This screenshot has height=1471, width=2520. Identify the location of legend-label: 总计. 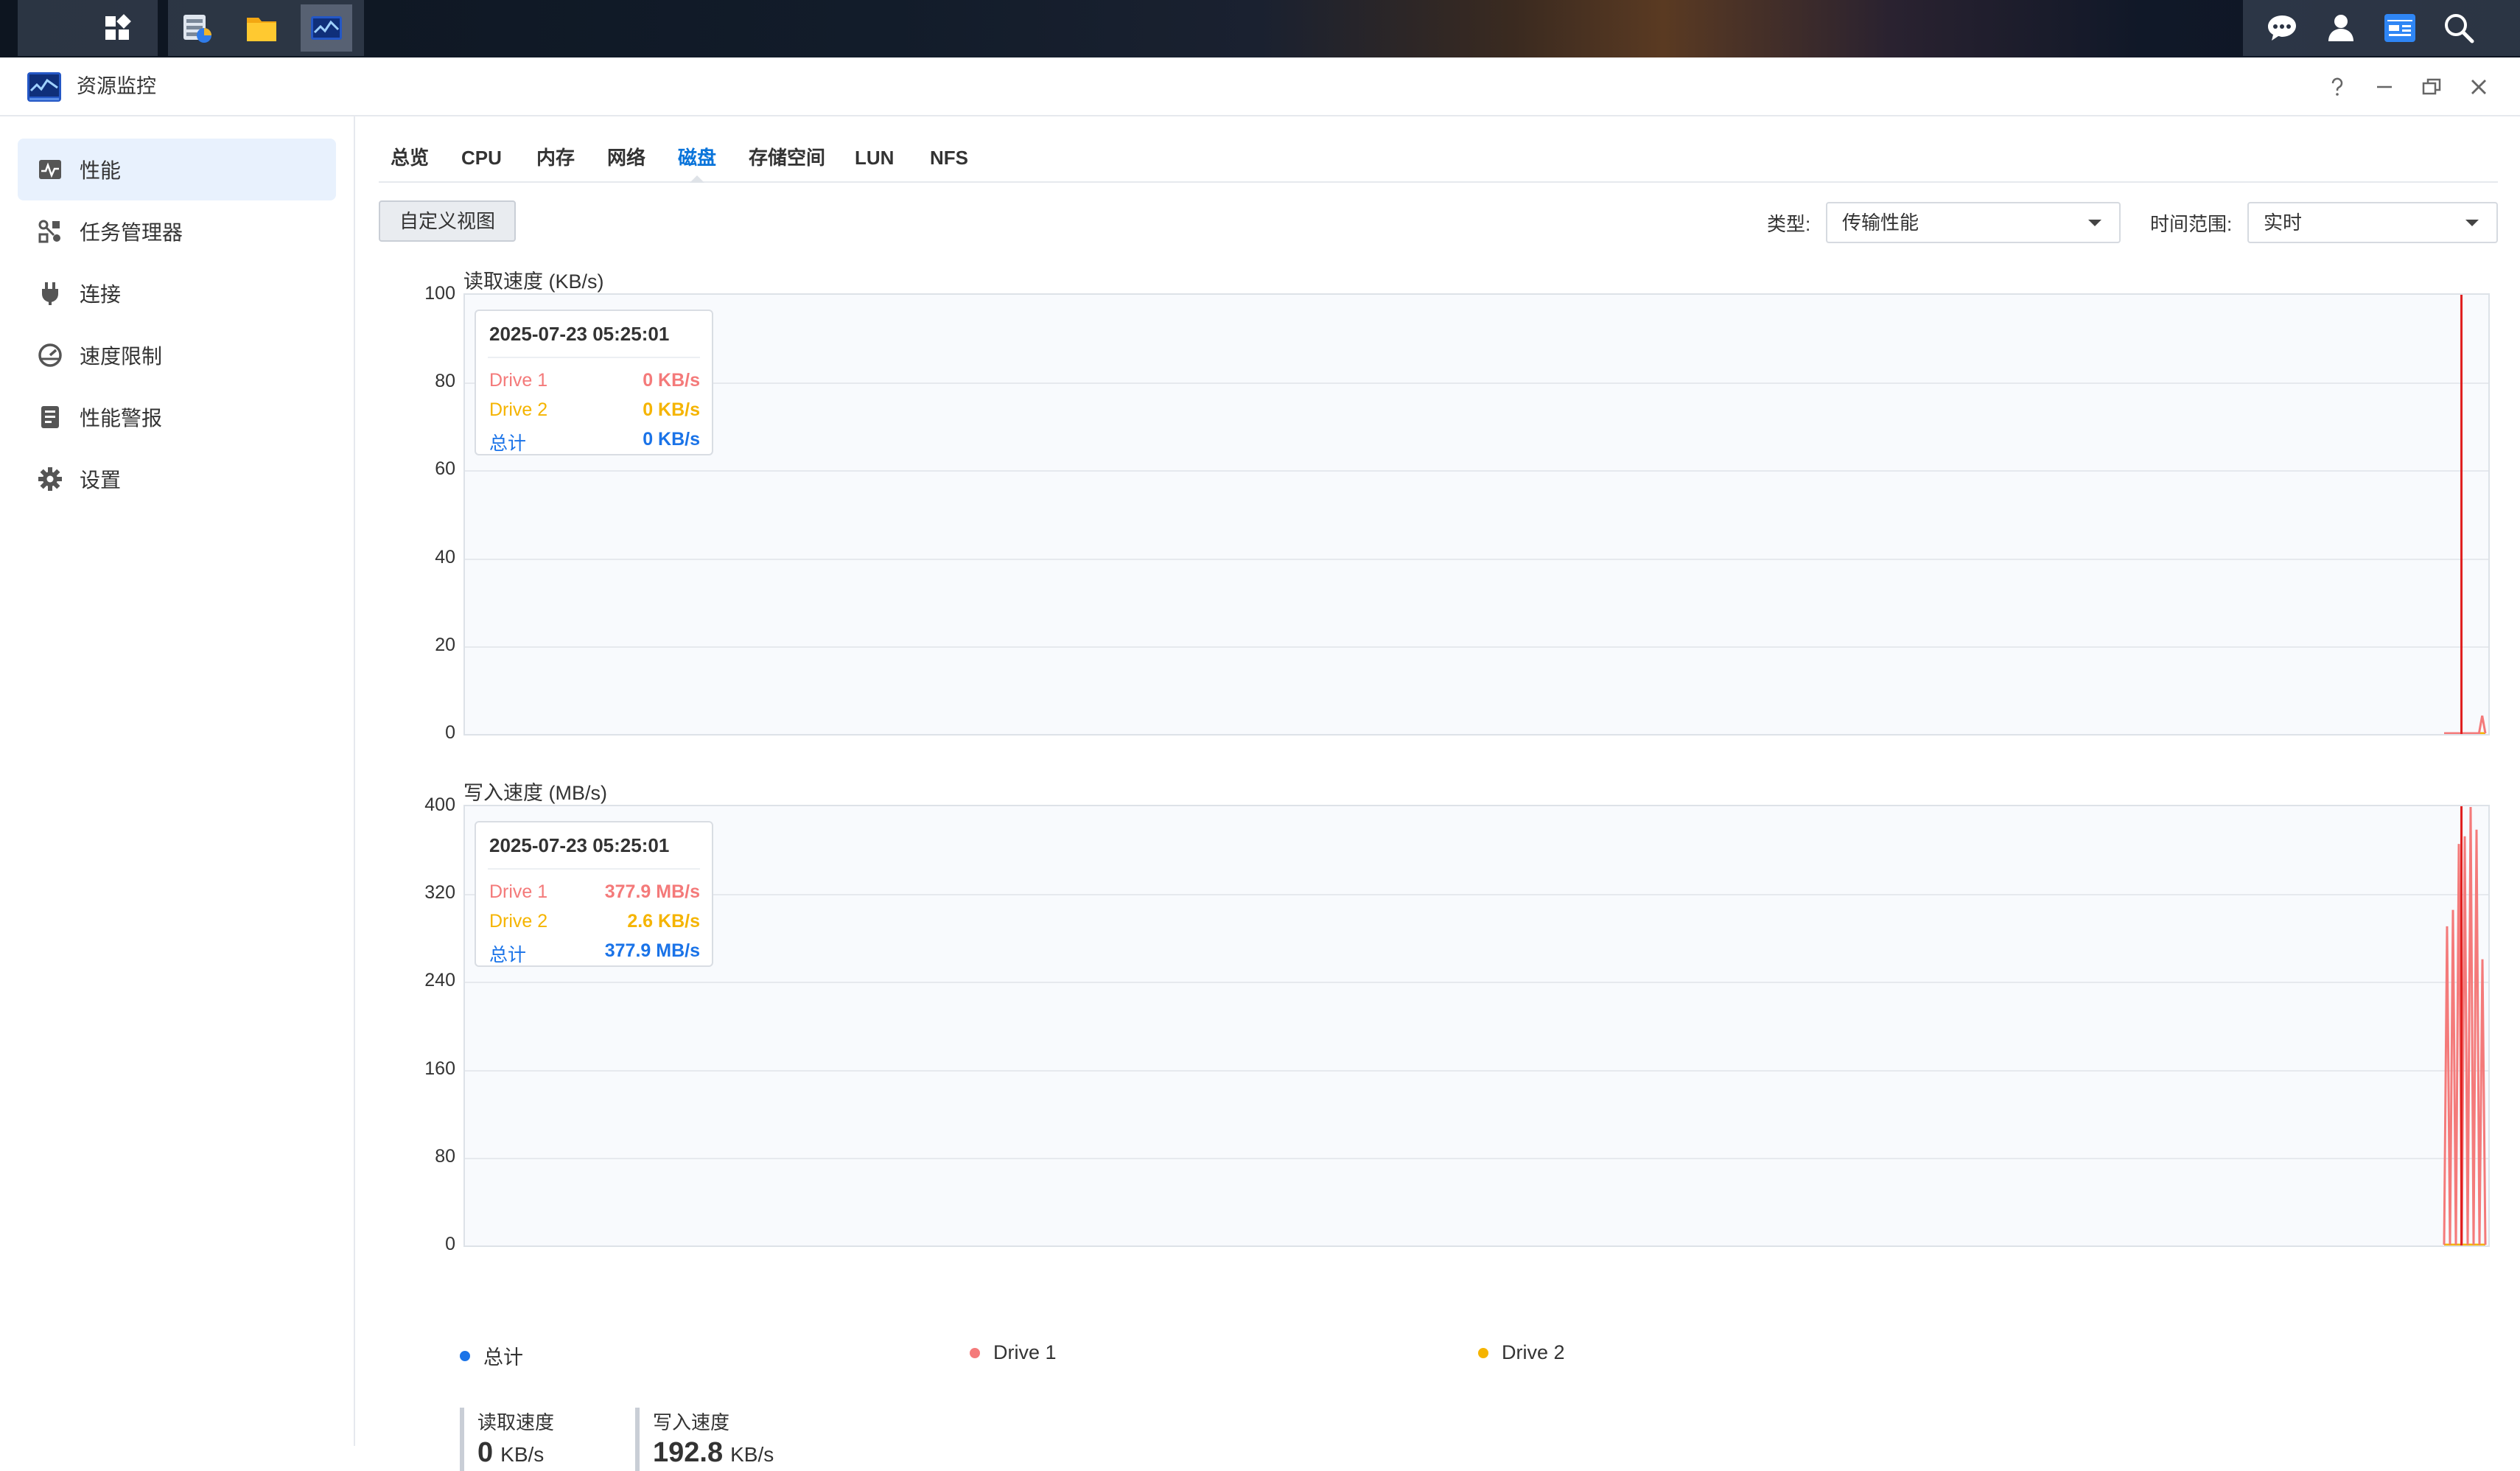
(503, 1357).